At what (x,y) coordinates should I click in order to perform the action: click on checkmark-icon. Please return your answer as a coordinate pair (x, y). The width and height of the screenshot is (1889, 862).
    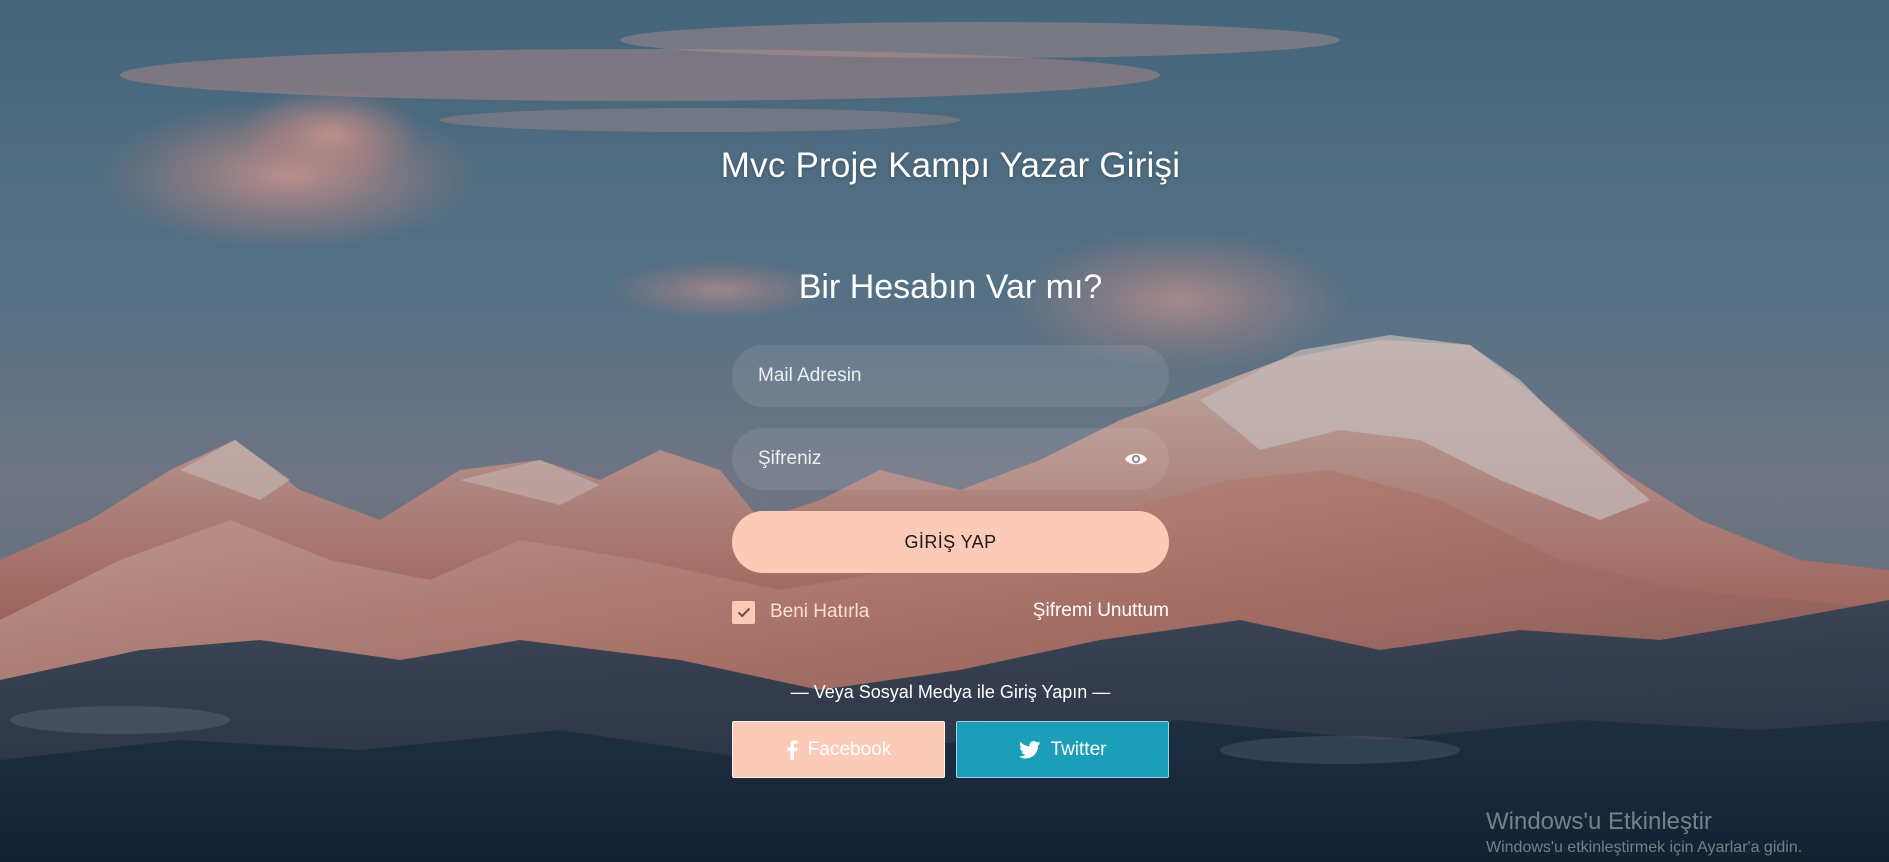
    Looking at the image, I should click on (743, 612).